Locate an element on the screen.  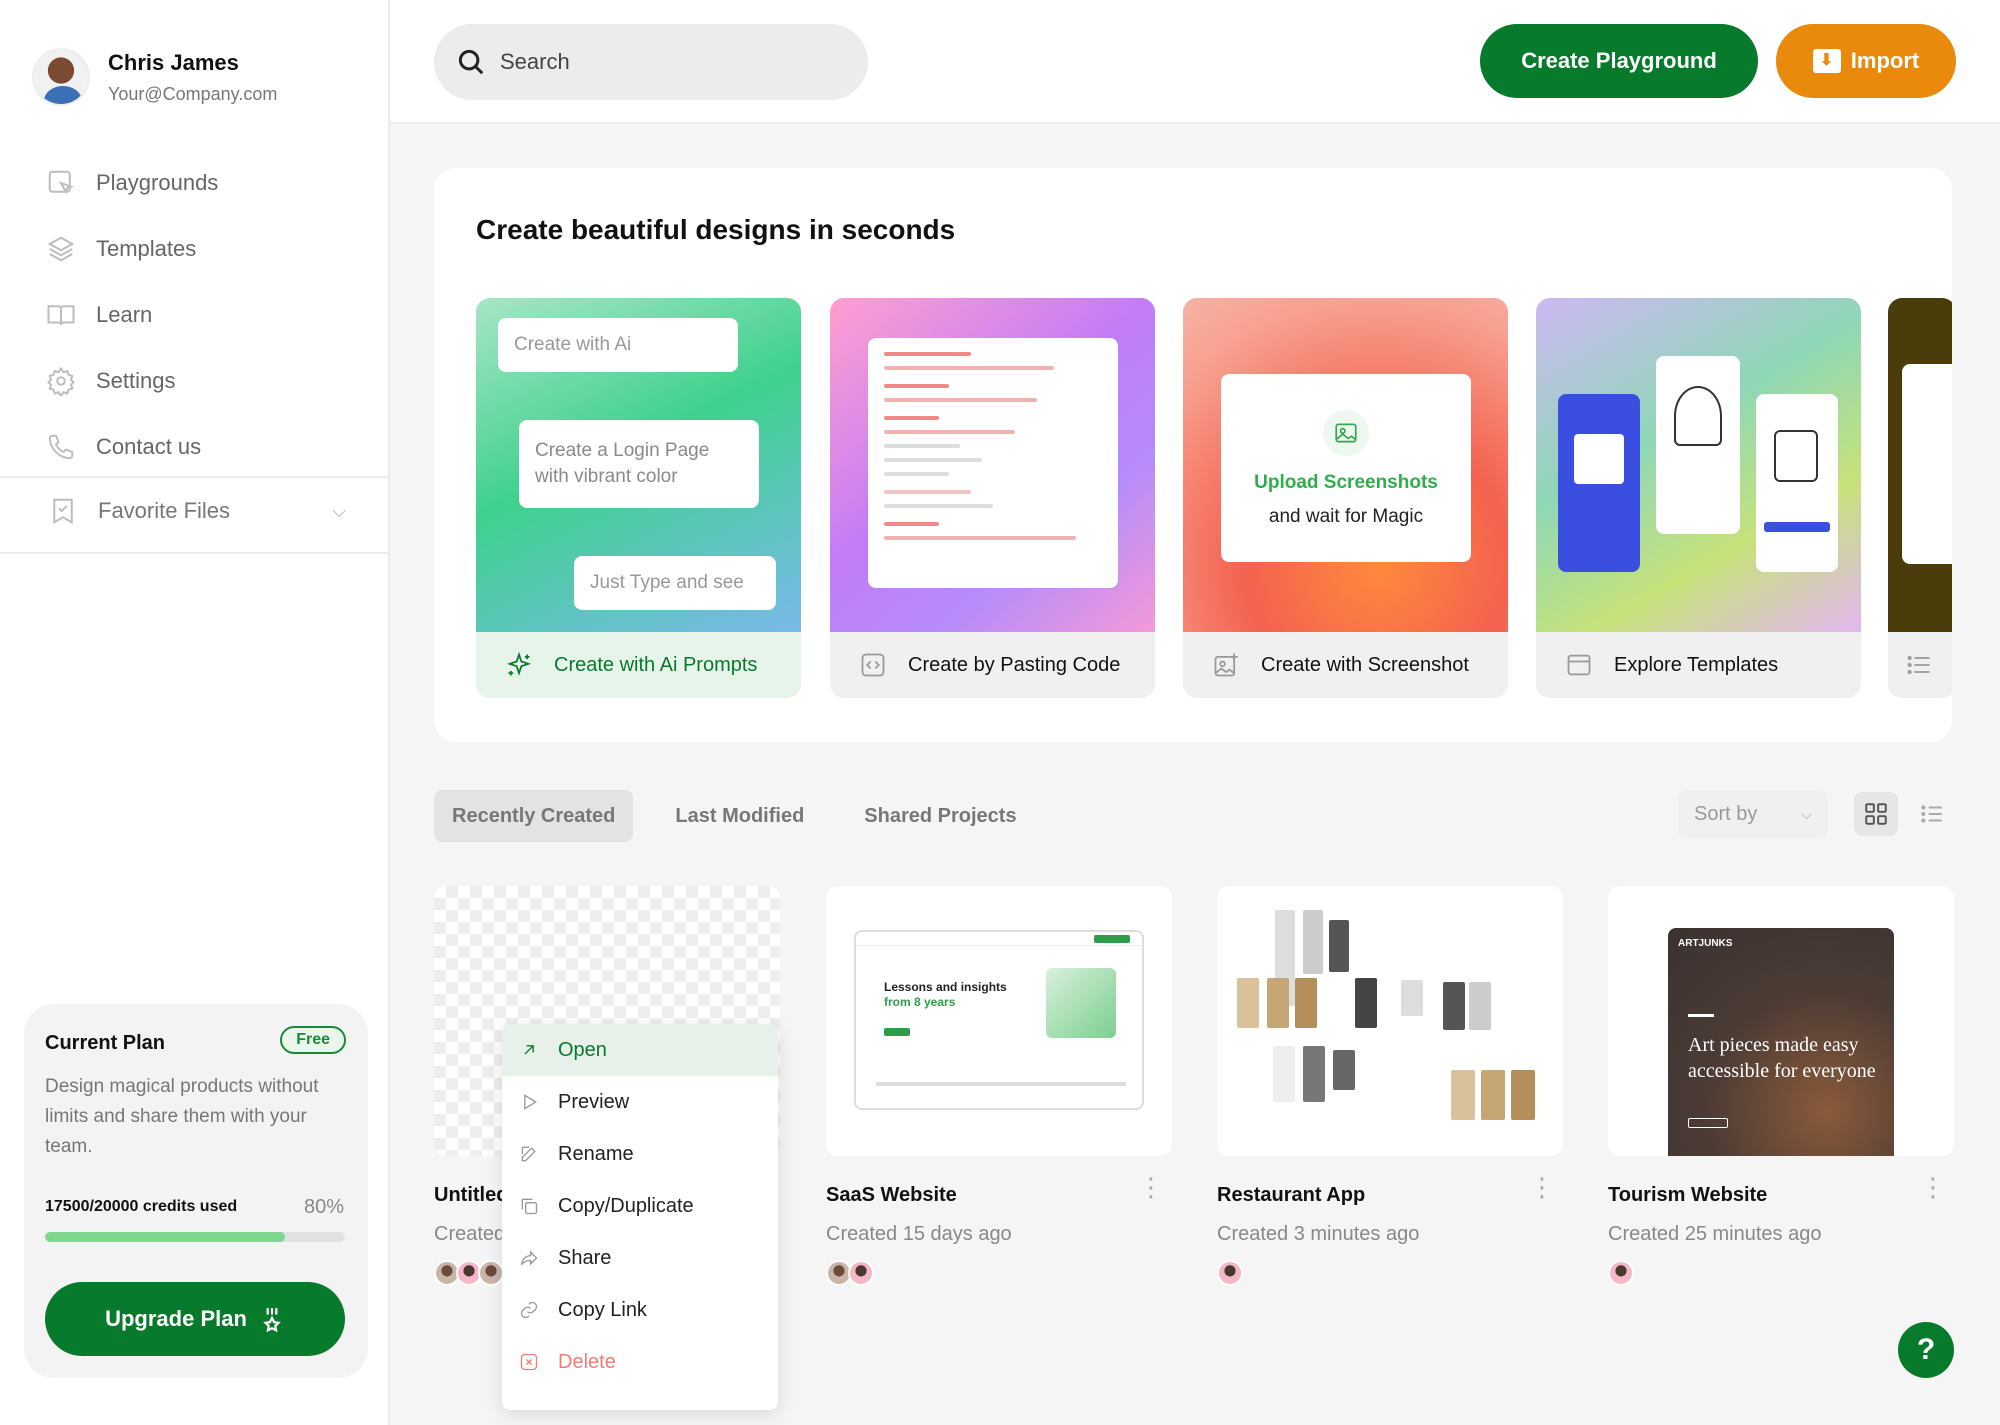
template-preview is located at coordinates (1698, 445).